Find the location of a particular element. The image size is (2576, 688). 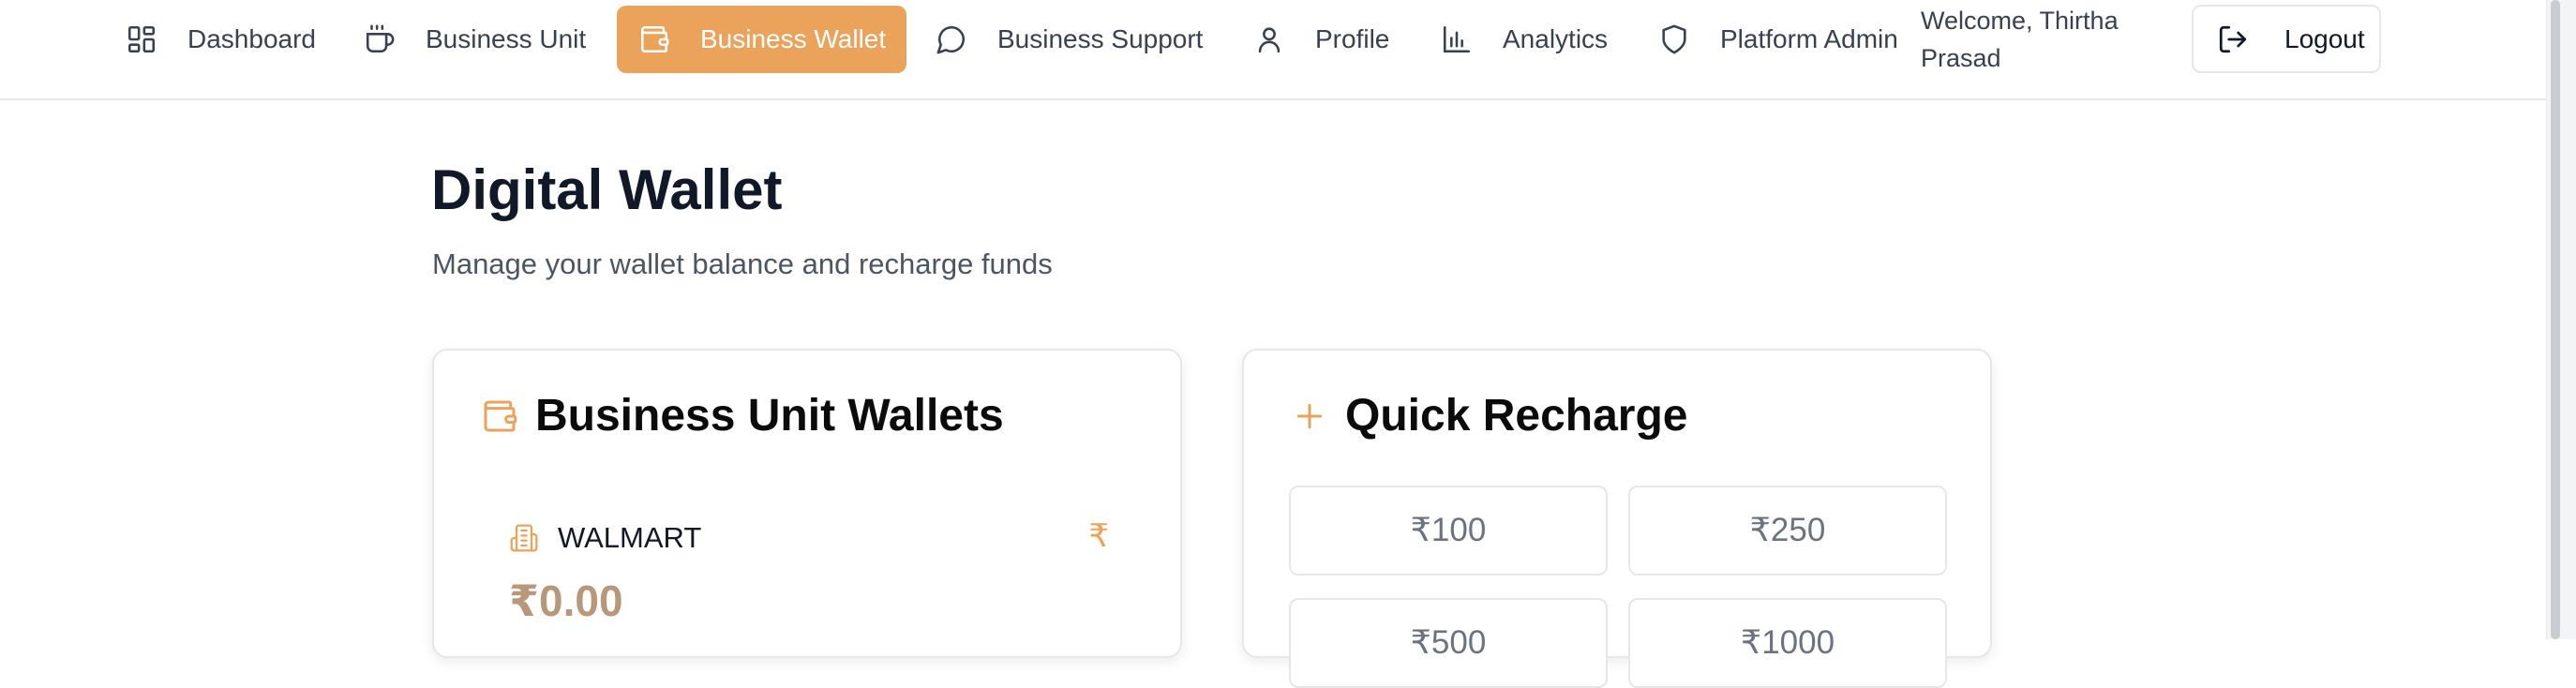

nav-label-business-unit: Business Unit is located at coordinates (507, 38).